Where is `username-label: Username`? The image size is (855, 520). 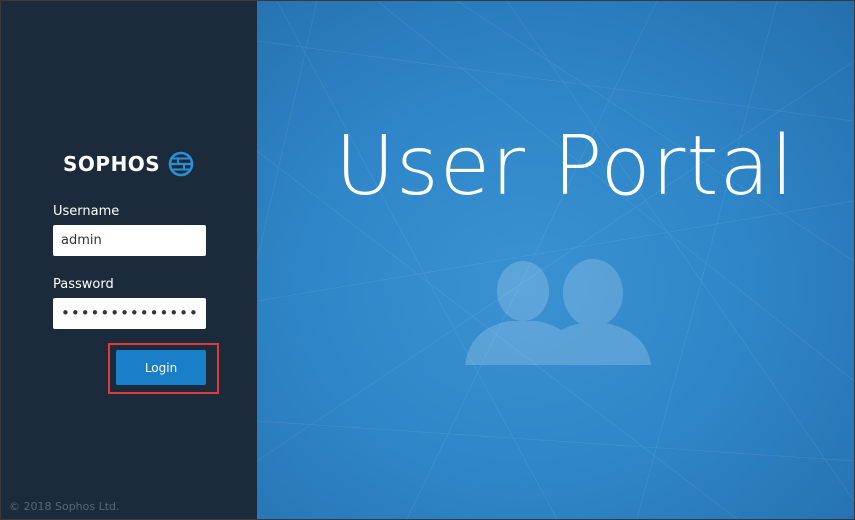 username-label: Username is located at coordinates (86, 211).